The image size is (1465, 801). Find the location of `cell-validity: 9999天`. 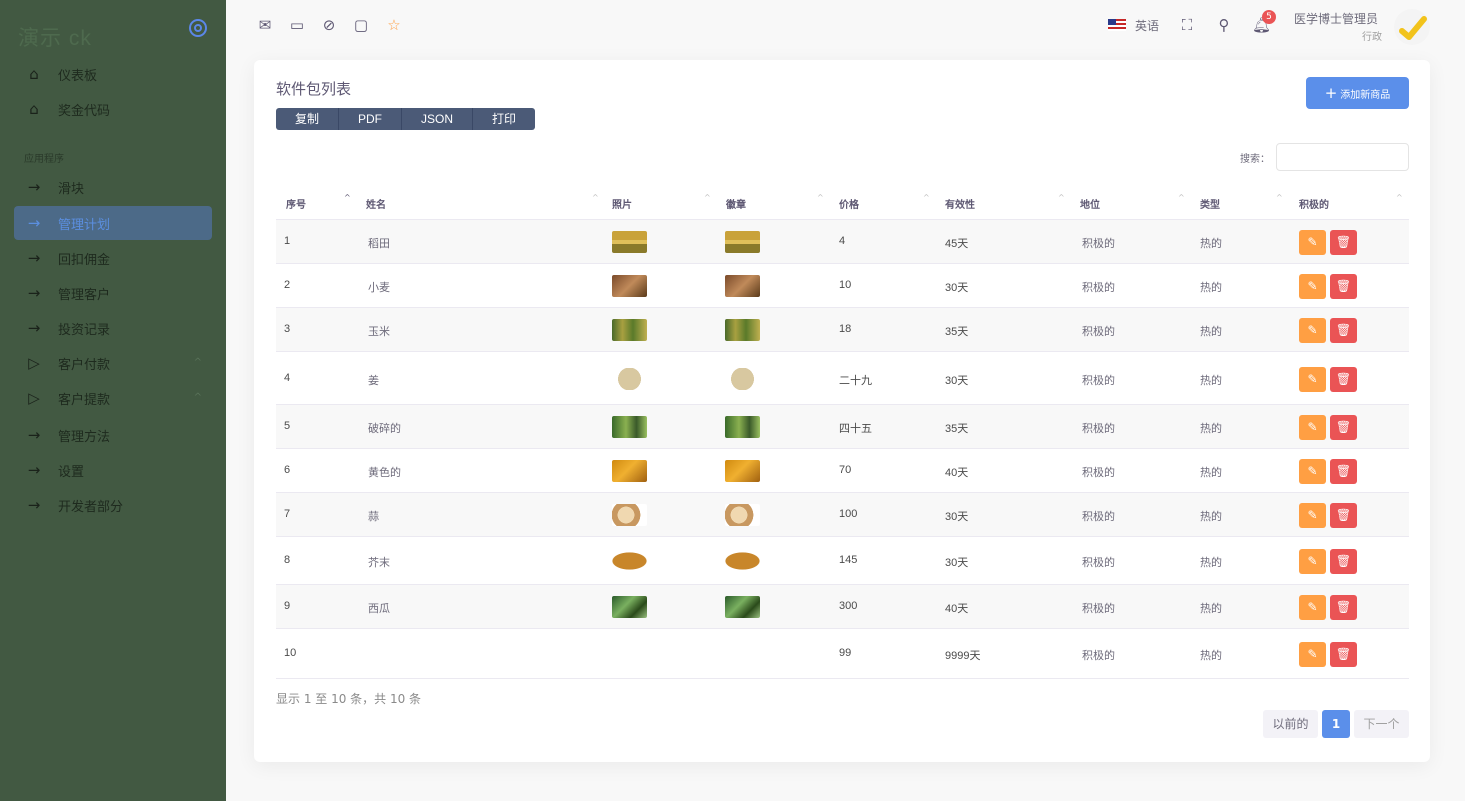

cell-validity: 9999天 is located at coordinates (963, 656).